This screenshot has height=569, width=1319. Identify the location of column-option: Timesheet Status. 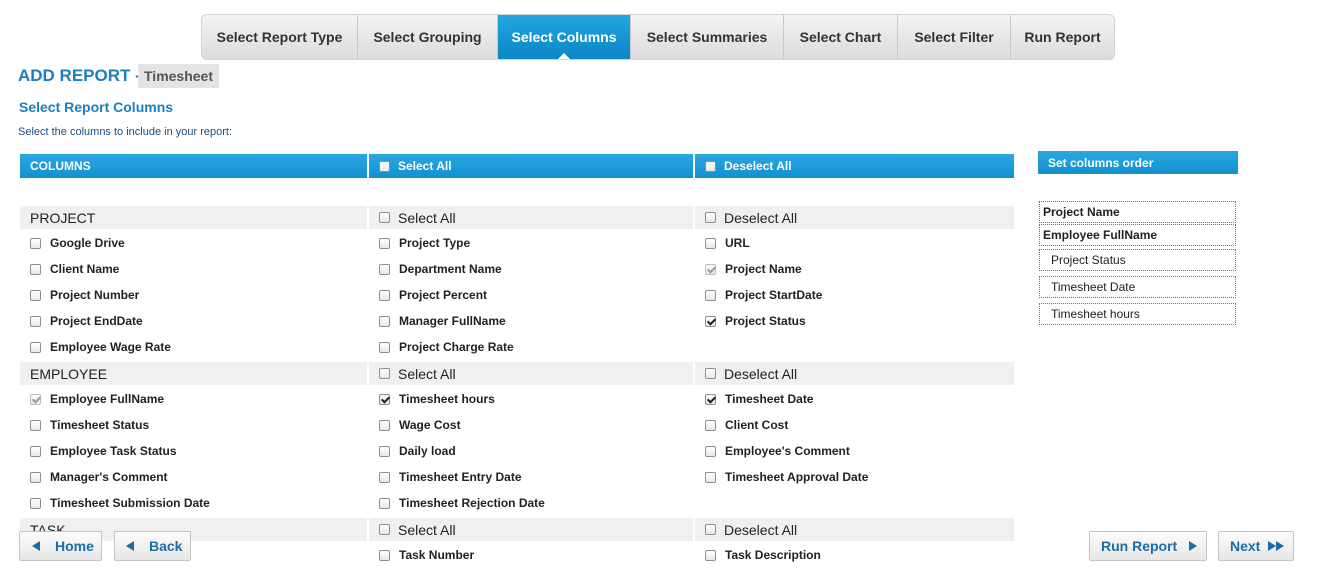
(84, 425).